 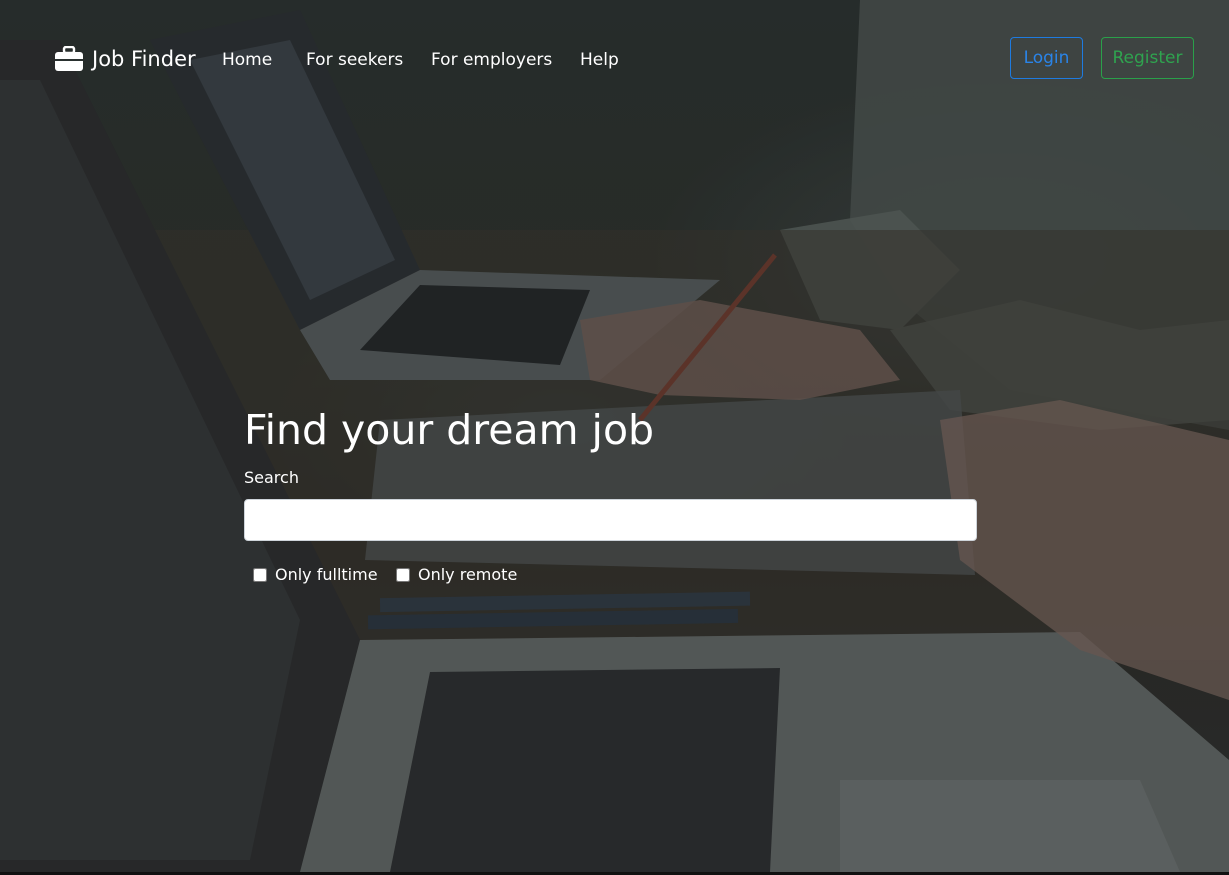 I want to click on briefcase-icon, so click(x=69, y=58).